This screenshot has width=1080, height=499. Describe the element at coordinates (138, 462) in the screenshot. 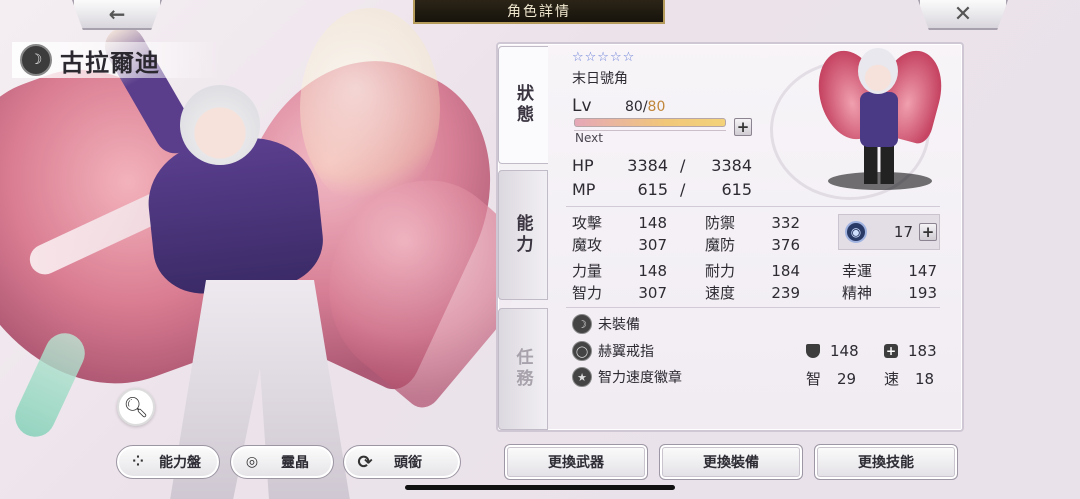

I see `grid-icon: ⁘` at that location.